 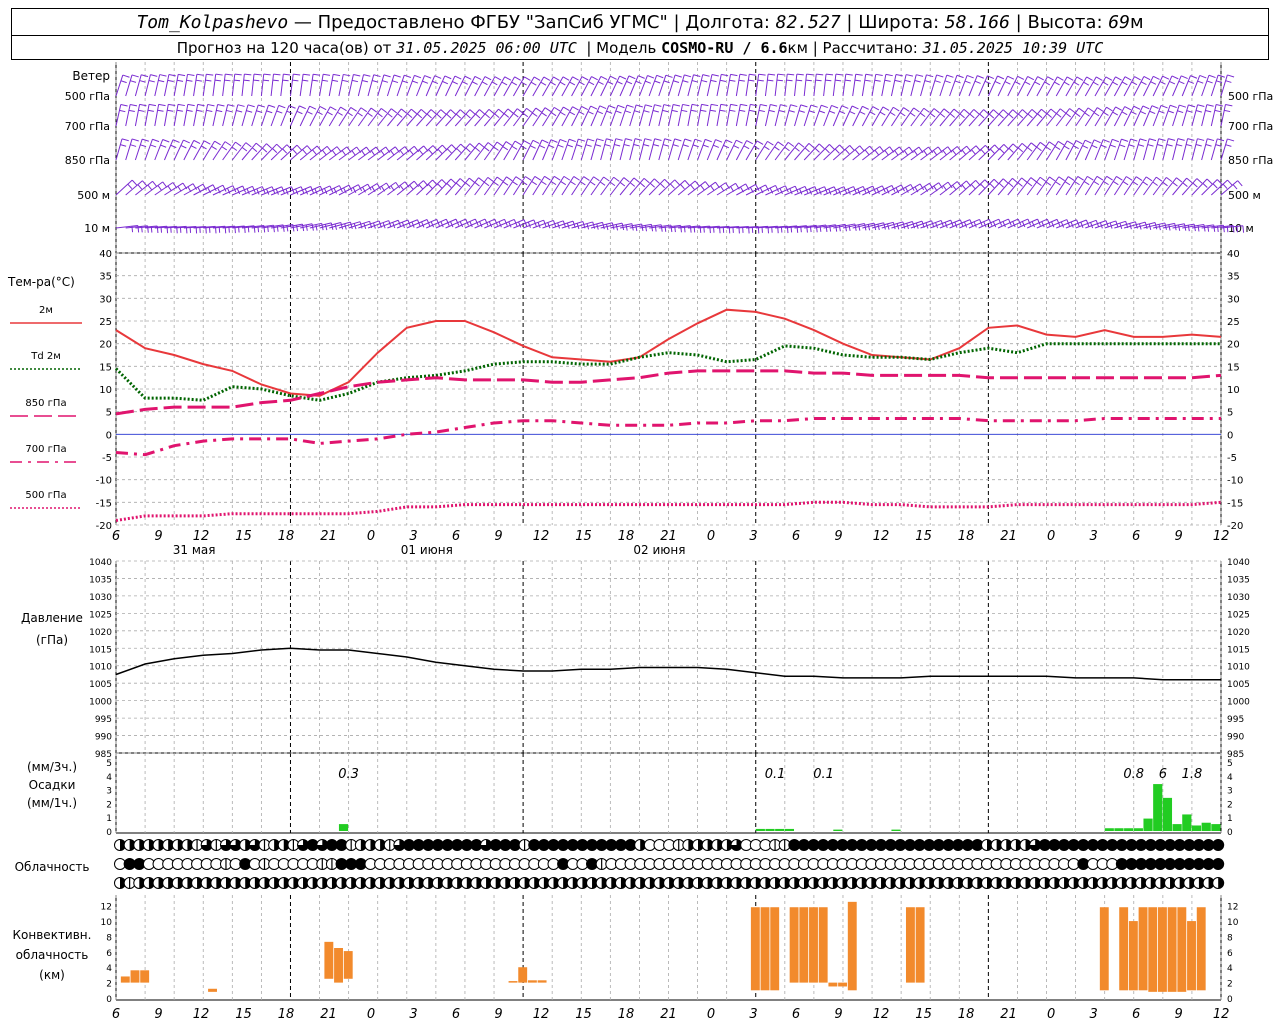 I want to click on precip-tick-right: 1, so click(x=1230, y=819).